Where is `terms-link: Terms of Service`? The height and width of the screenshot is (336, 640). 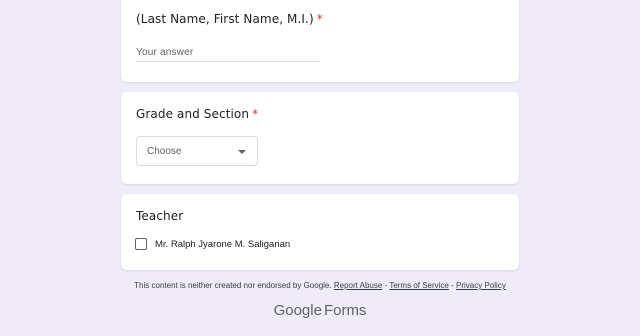
terms-link: Terms of Service is located at coordinates (419, 285).